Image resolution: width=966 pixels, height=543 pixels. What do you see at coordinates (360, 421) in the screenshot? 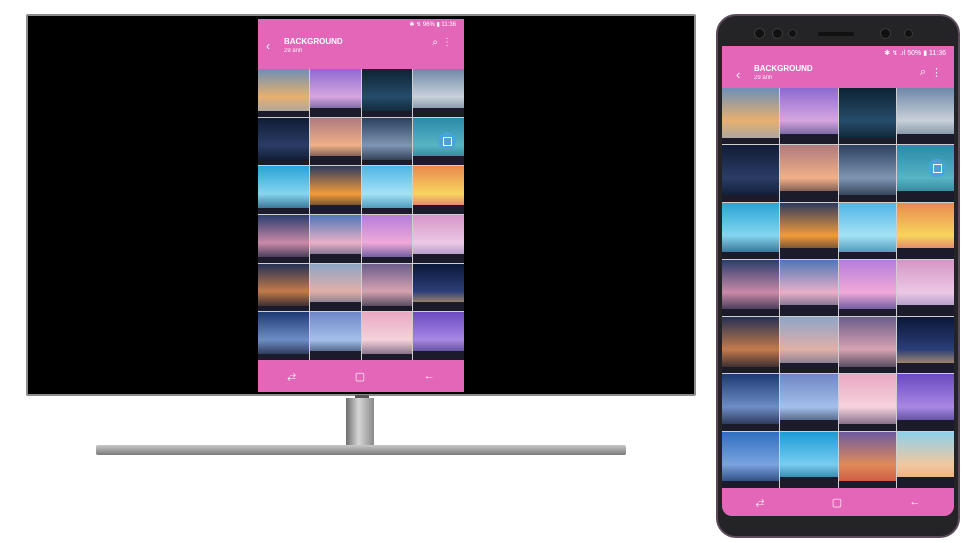
I see `tv-stand-neck` at bounding box center [360, 421].